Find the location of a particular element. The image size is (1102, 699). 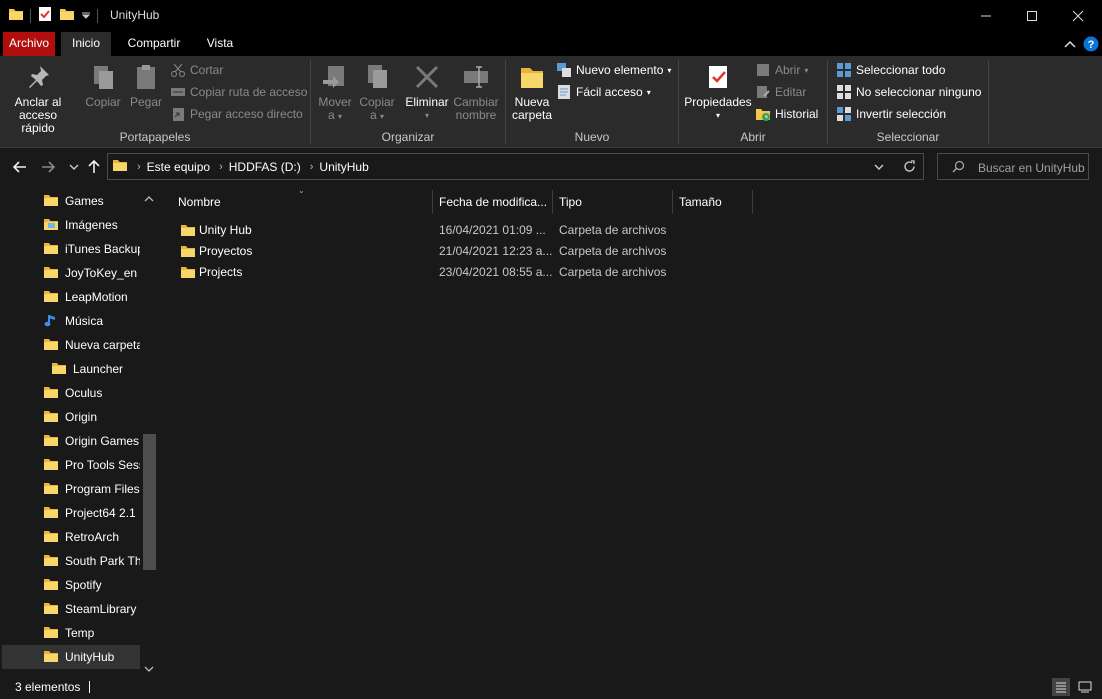

copy-button: Copiar is located at coordinates (103, 85).